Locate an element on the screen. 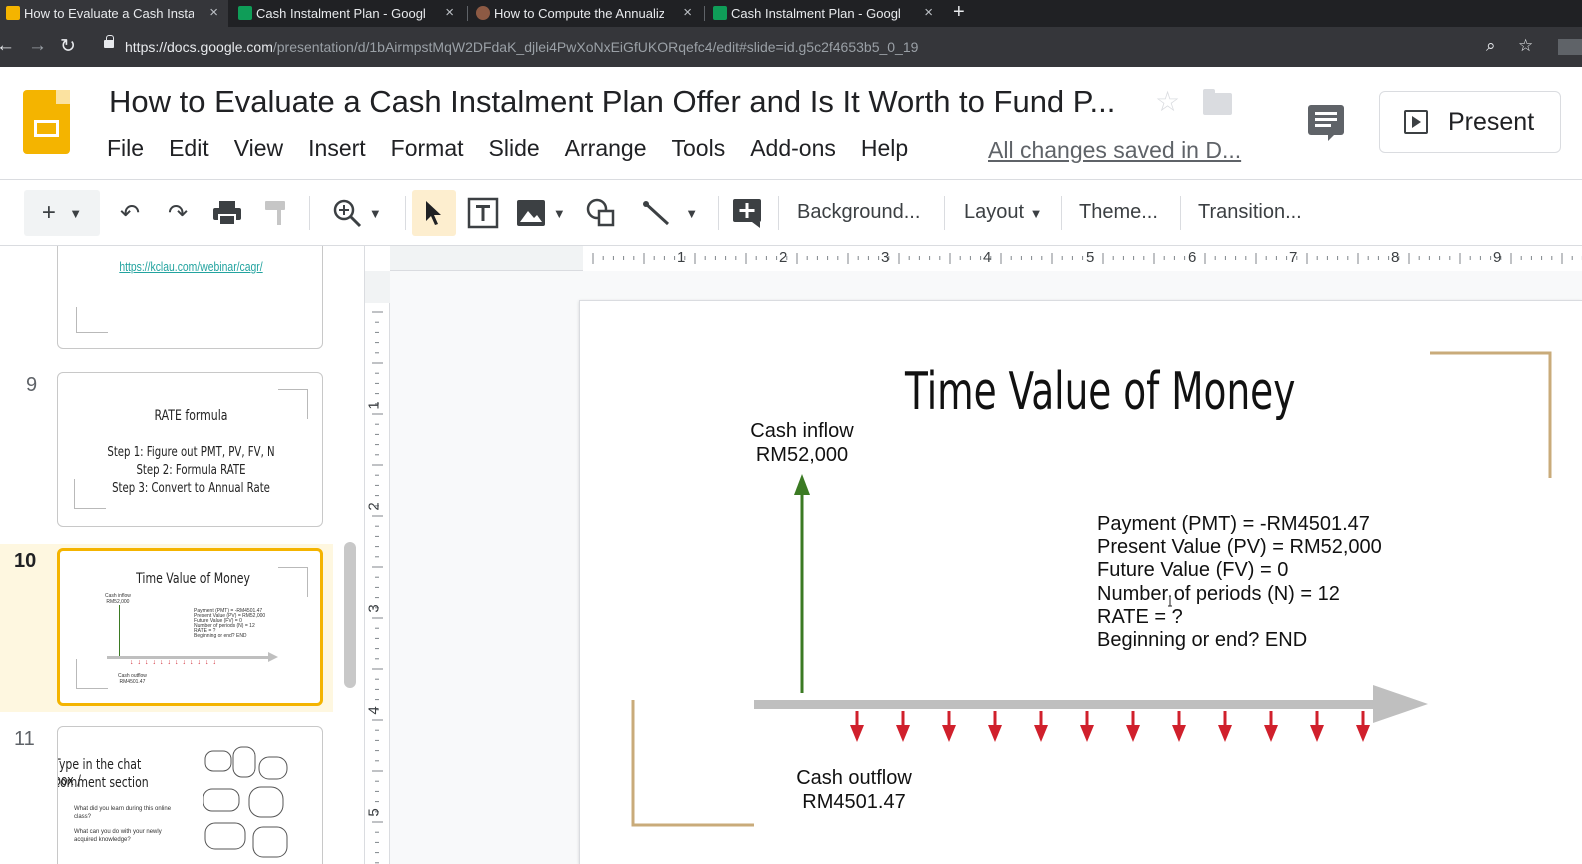 The width and height of the screenshot is (1582, 864). pv-line: Present Value (PV) = RM52,000 is located at coordinates (1239, 547).